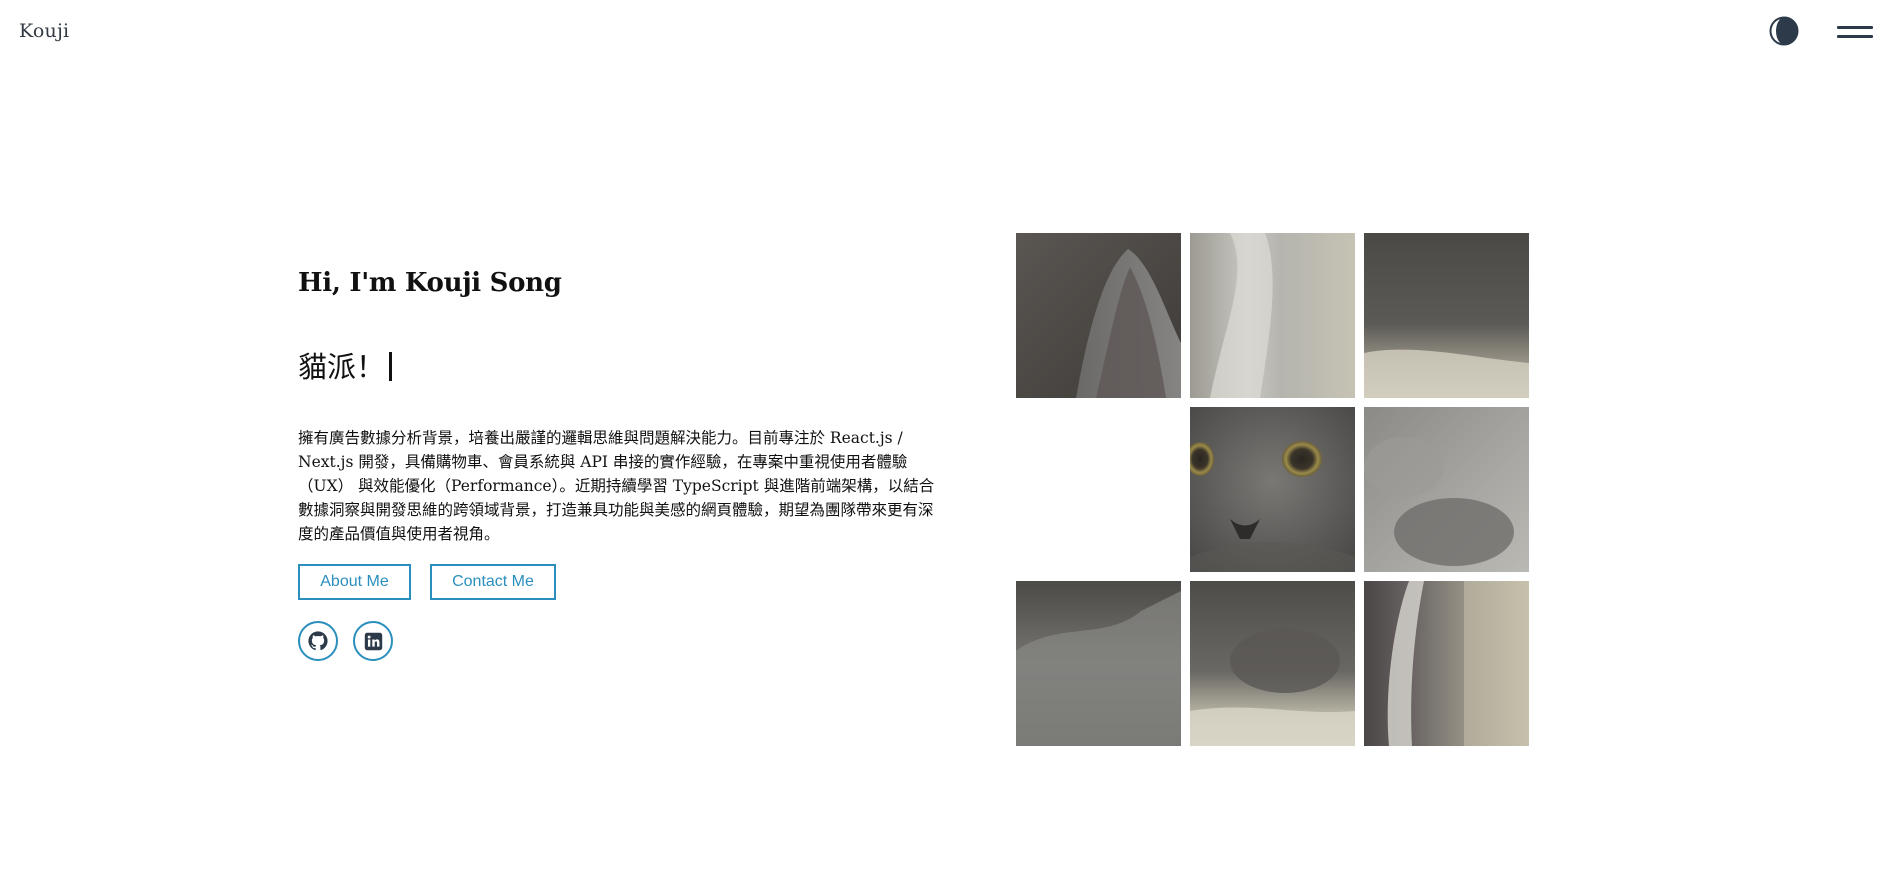  I want to click on cat-ear-photo, so click(1098, 315).